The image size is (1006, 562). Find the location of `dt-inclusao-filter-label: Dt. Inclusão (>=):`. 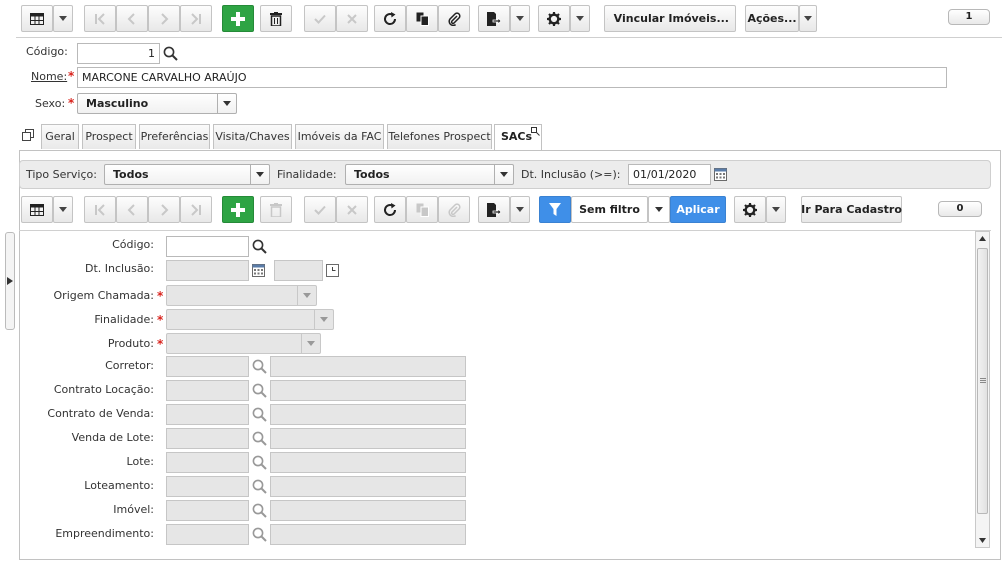

dt-inclusao-filter-label: Dt. Inclusão (>=): is located at coordinates (571, 174).